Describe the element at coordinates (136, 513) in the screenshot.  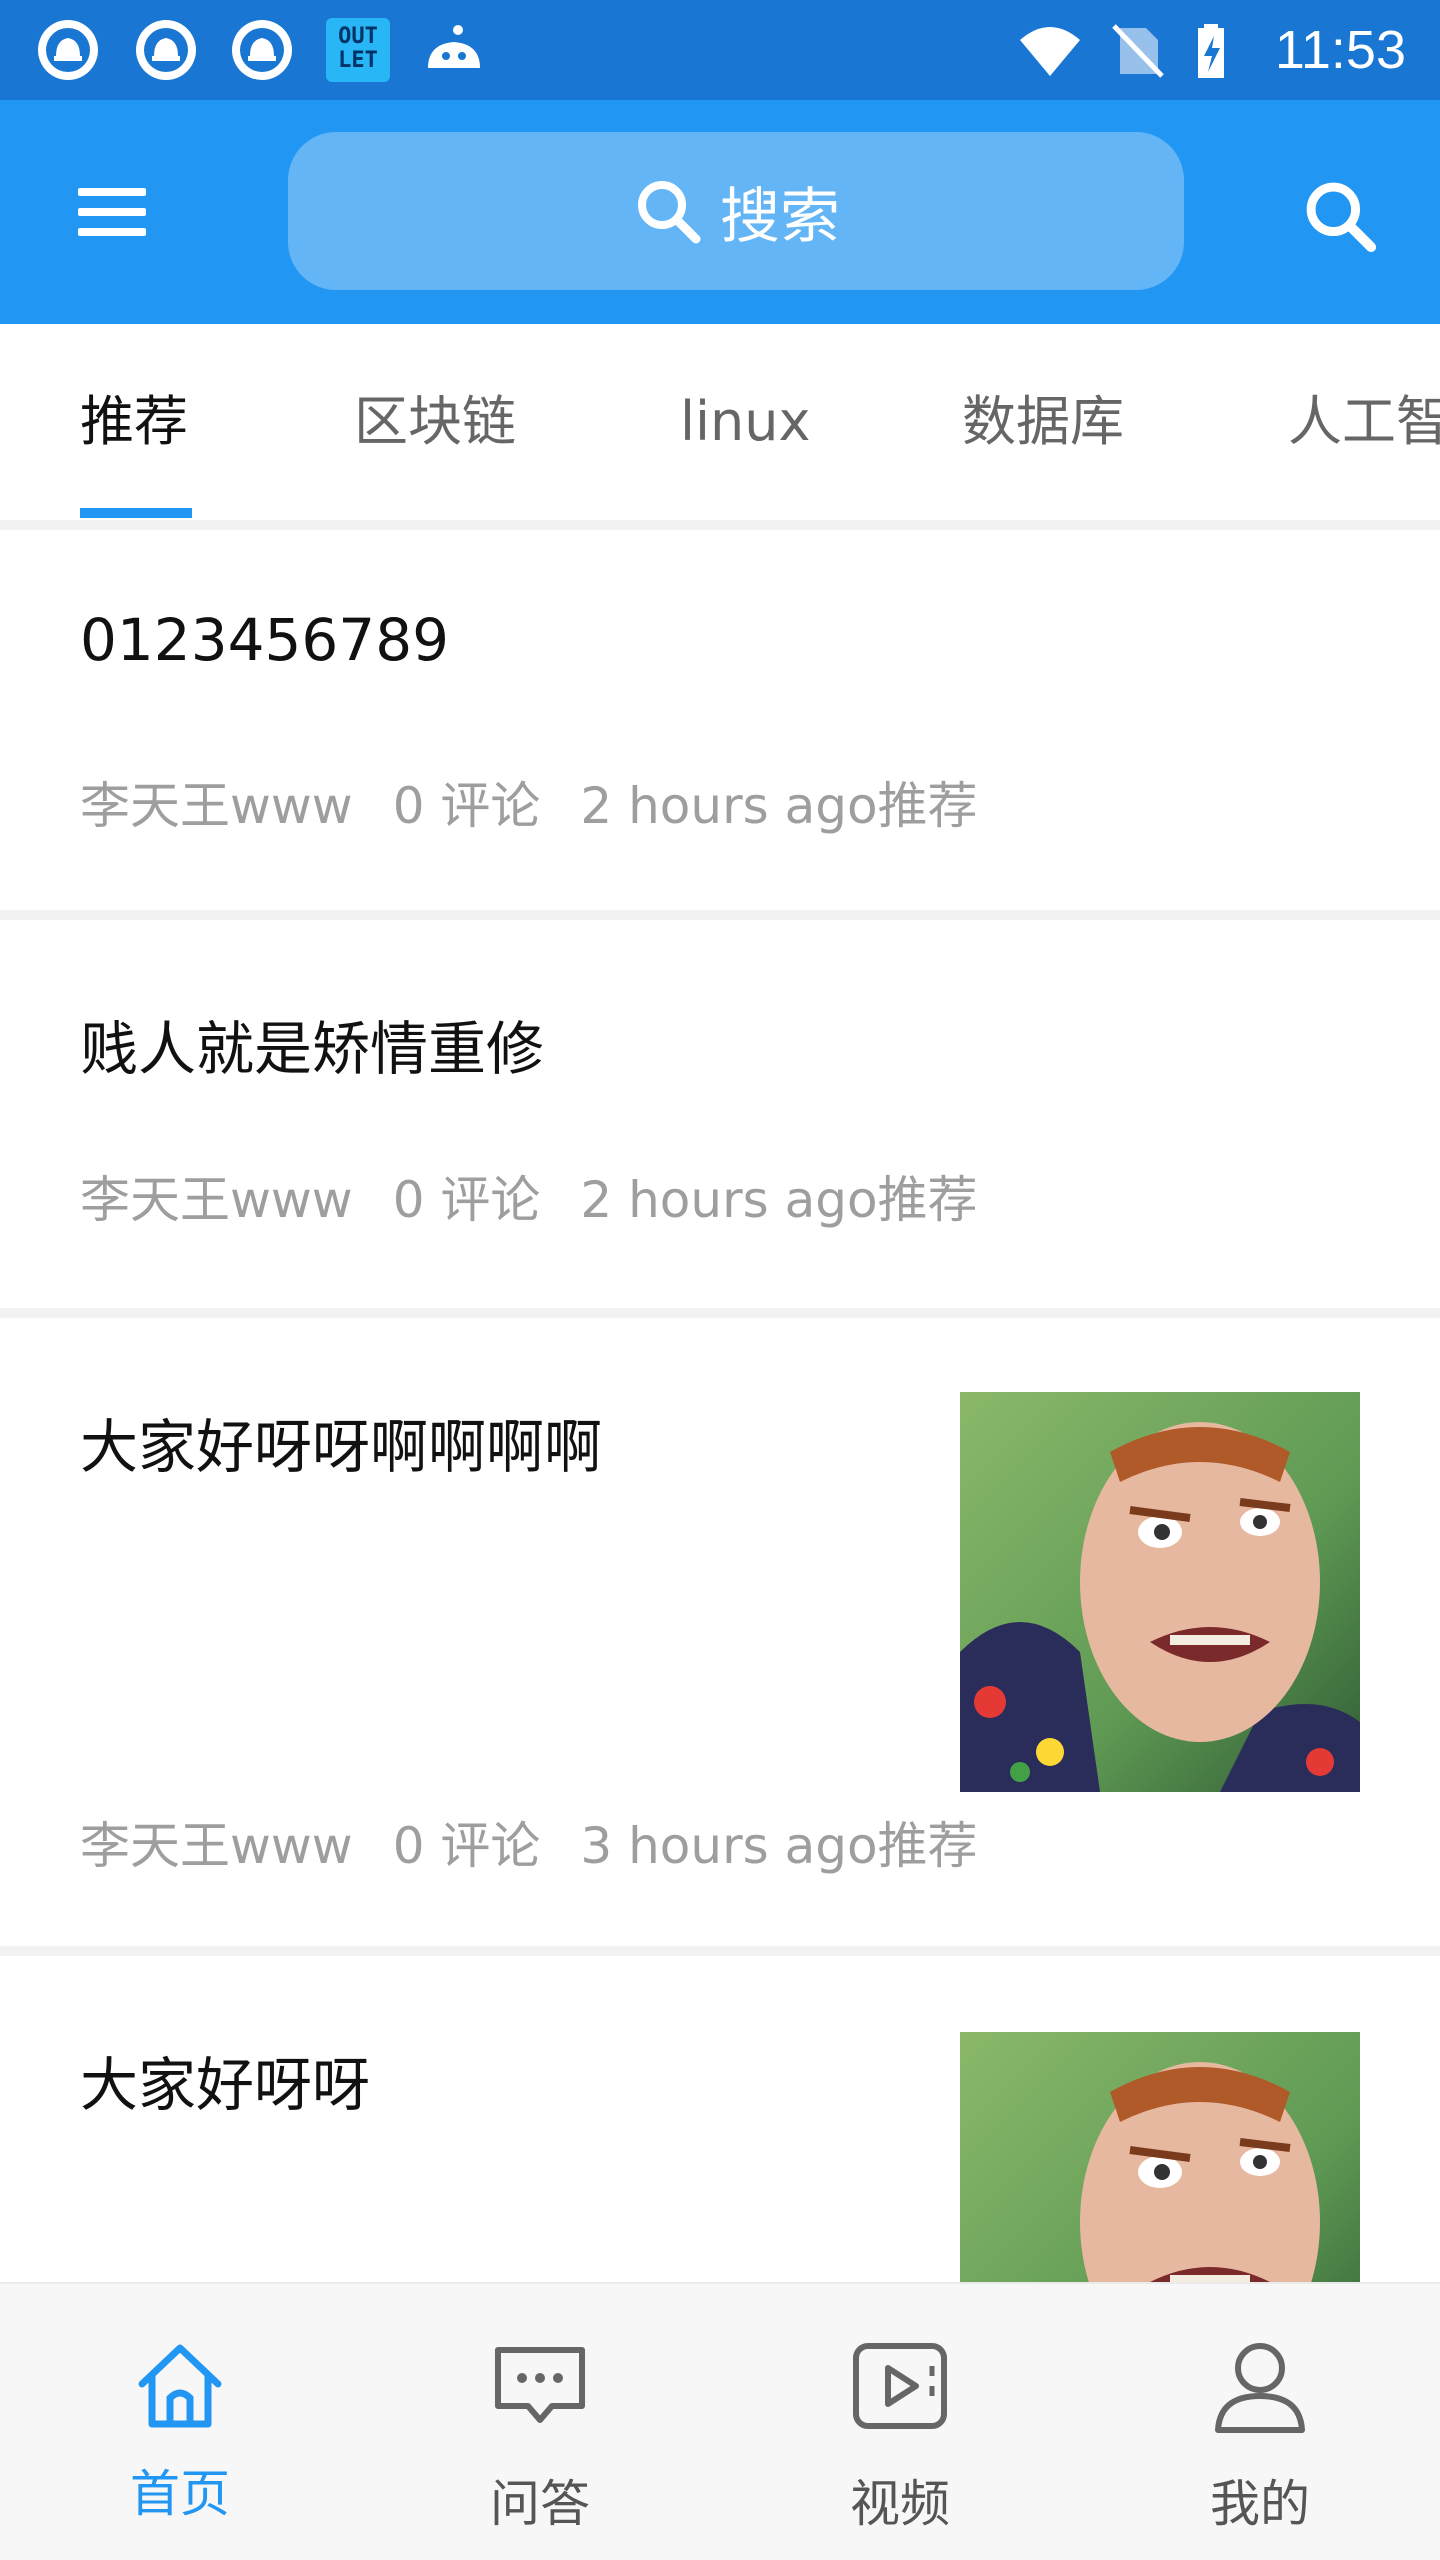
I see `tab-indicator` at that location.